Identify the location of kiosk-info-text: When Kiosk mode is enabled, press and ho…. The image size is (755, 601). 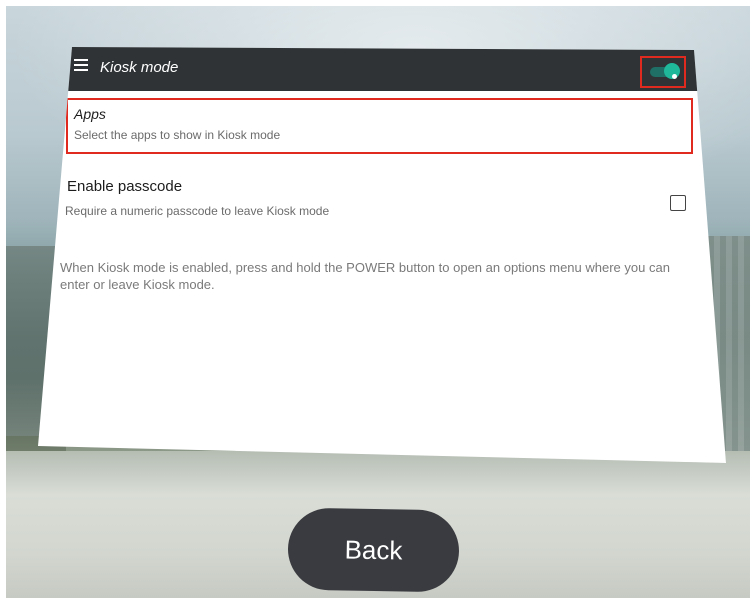
(365, 276).